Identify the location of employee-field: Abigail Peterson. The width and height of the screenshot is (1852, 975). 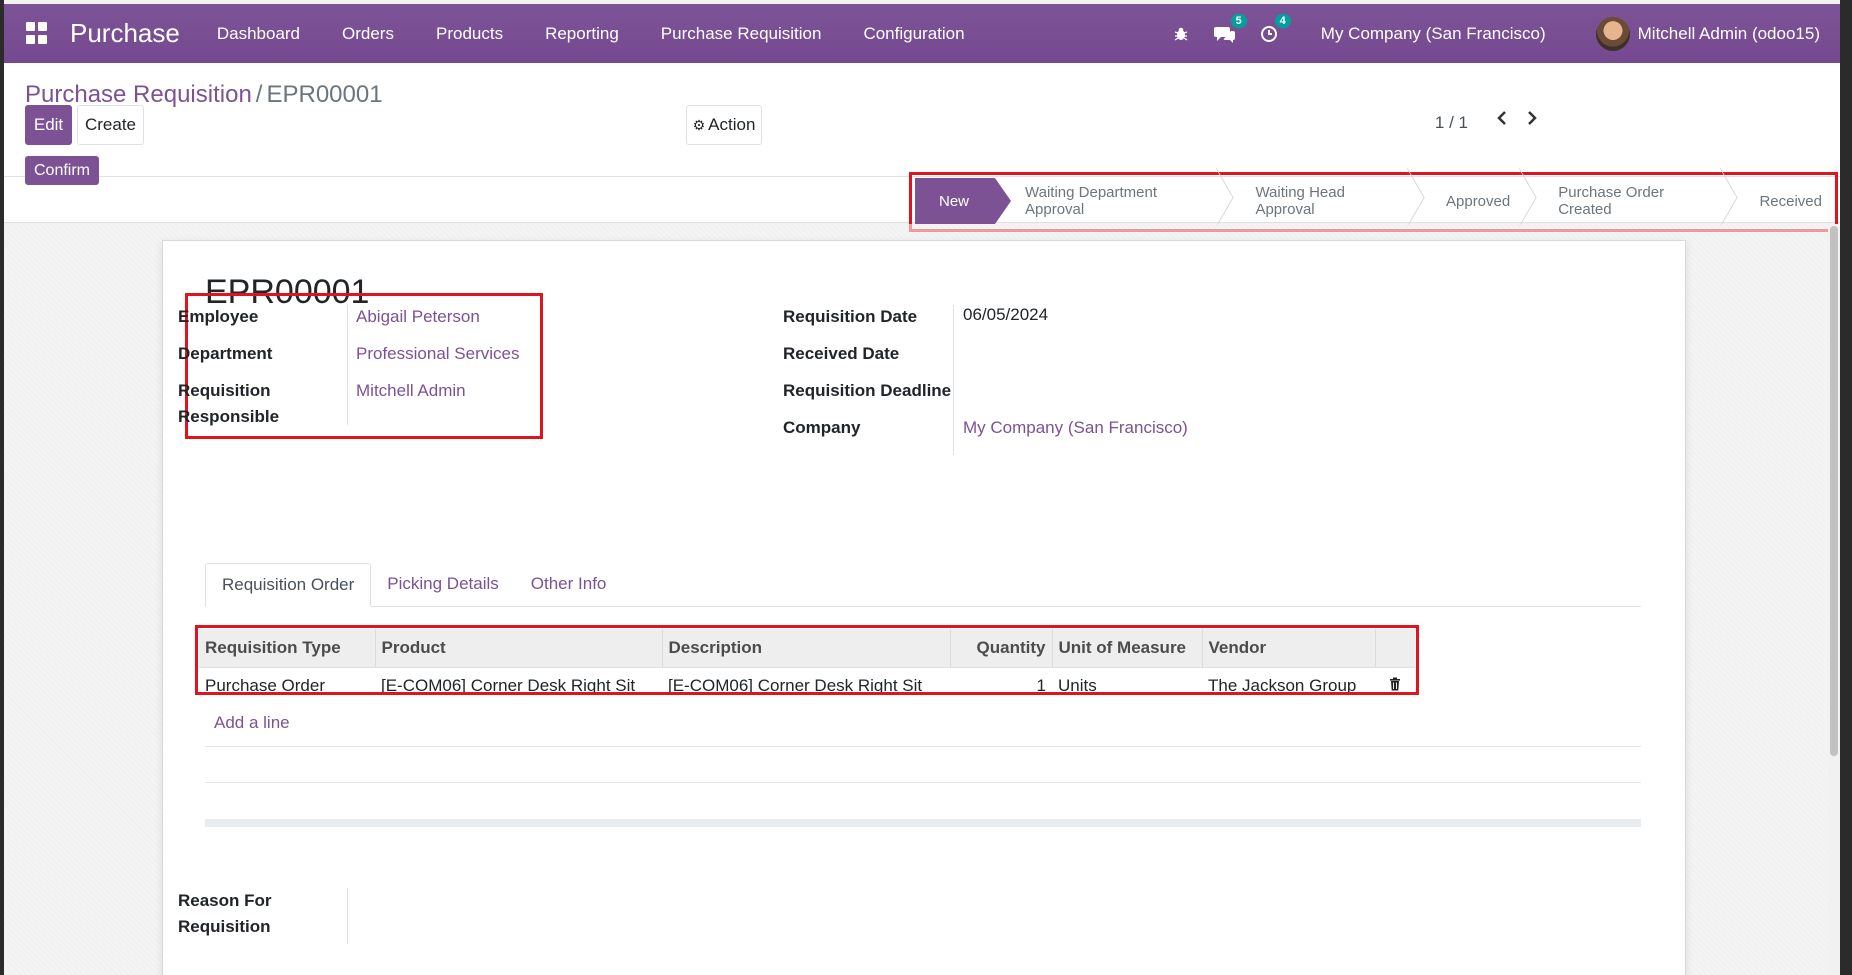
(418, 317).